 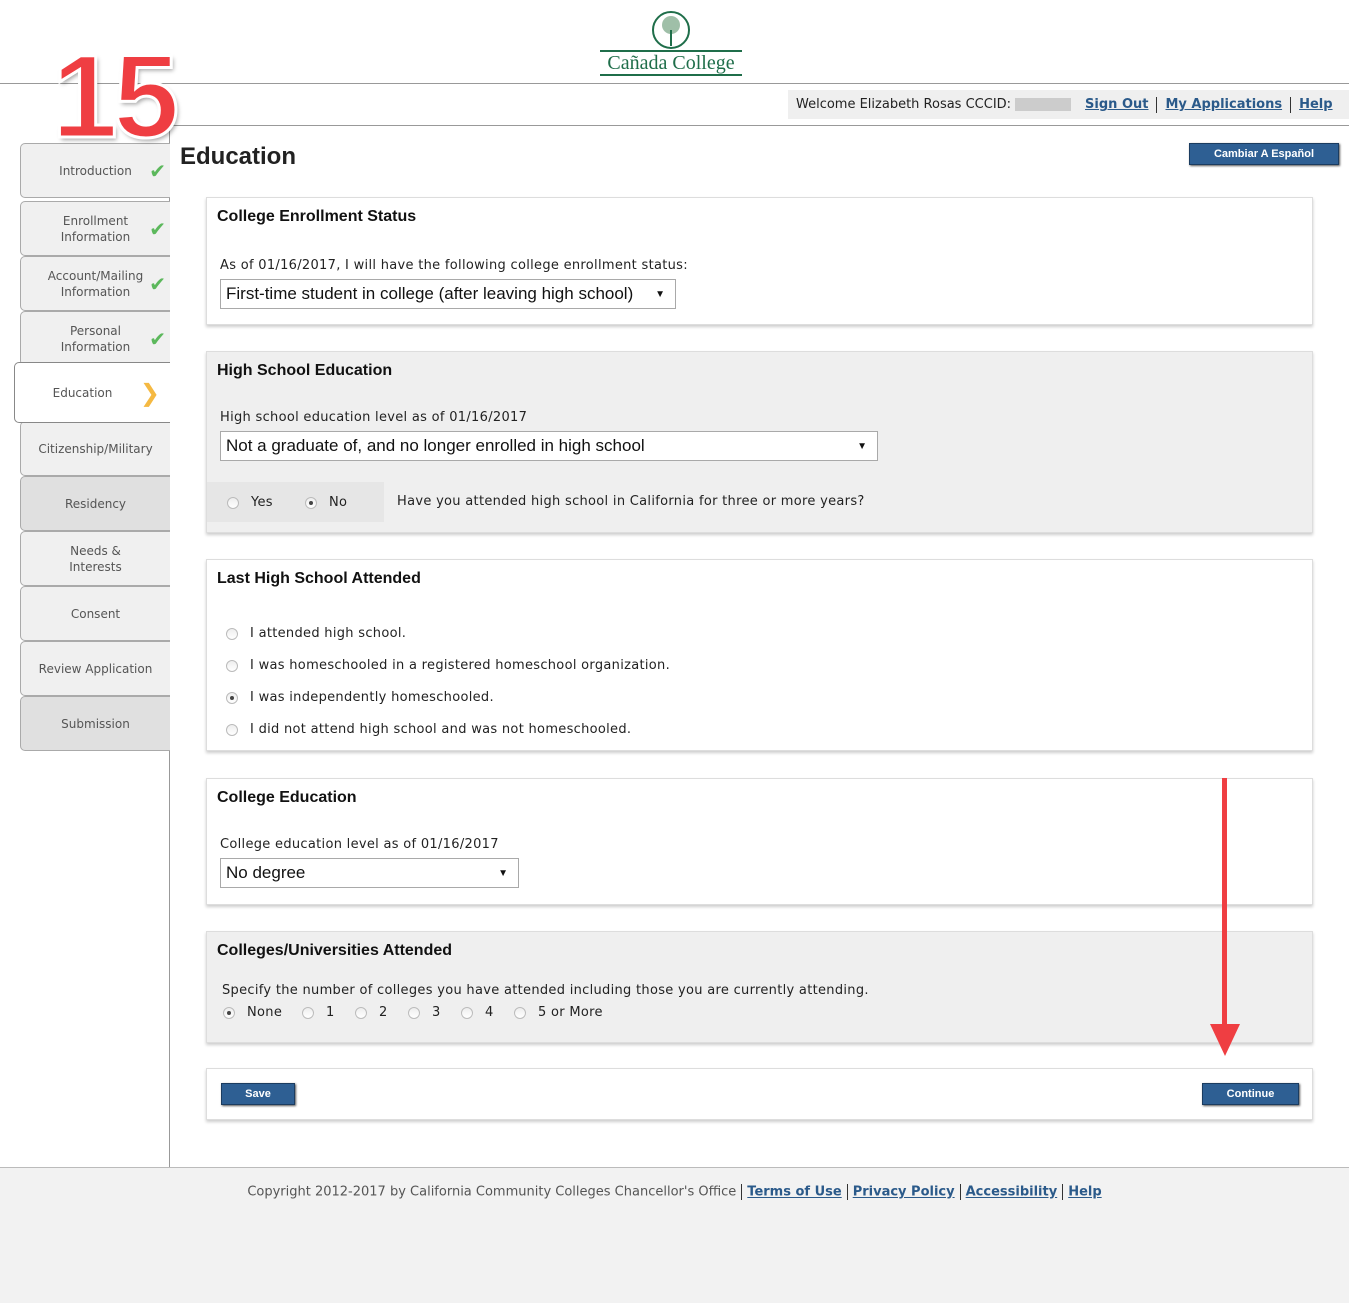 I want to click on sidebar-item-label: Residency, so click(x=95, y=503).